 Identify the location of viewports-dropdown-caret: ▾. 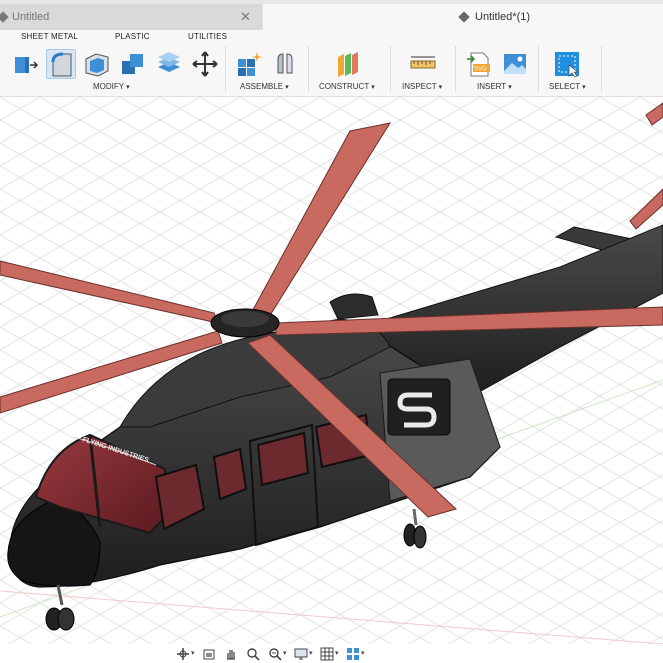
(363, 653).